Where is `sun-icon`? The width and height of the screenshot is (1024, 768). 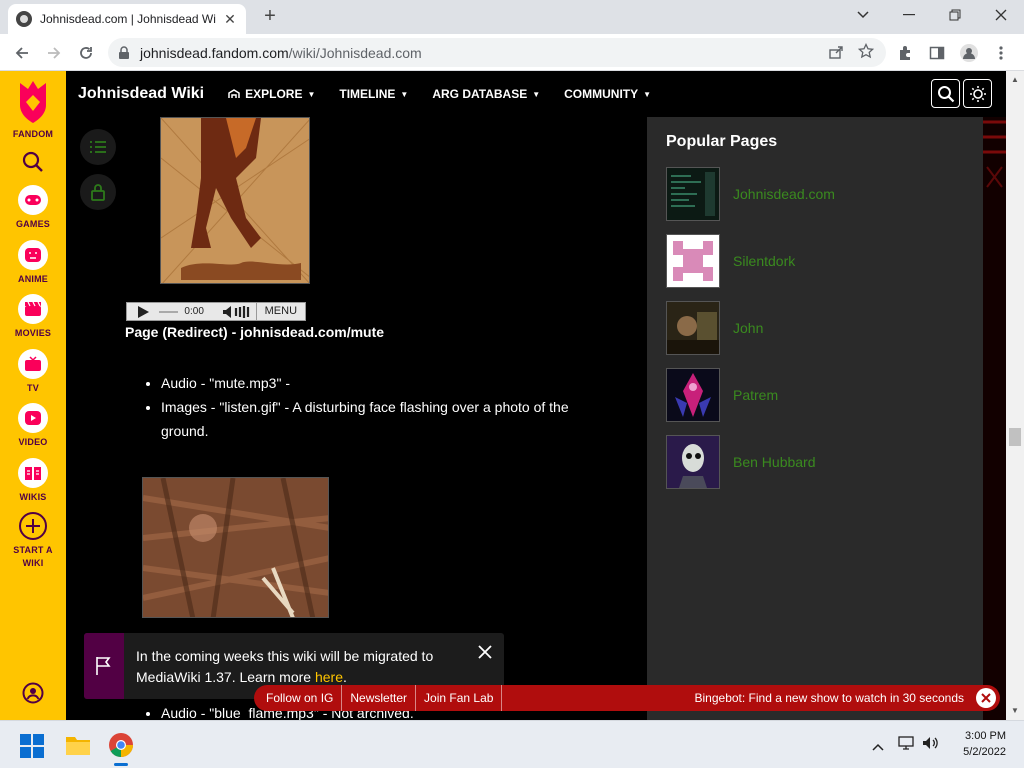 sun-icon is located at coordinates (977, 93).